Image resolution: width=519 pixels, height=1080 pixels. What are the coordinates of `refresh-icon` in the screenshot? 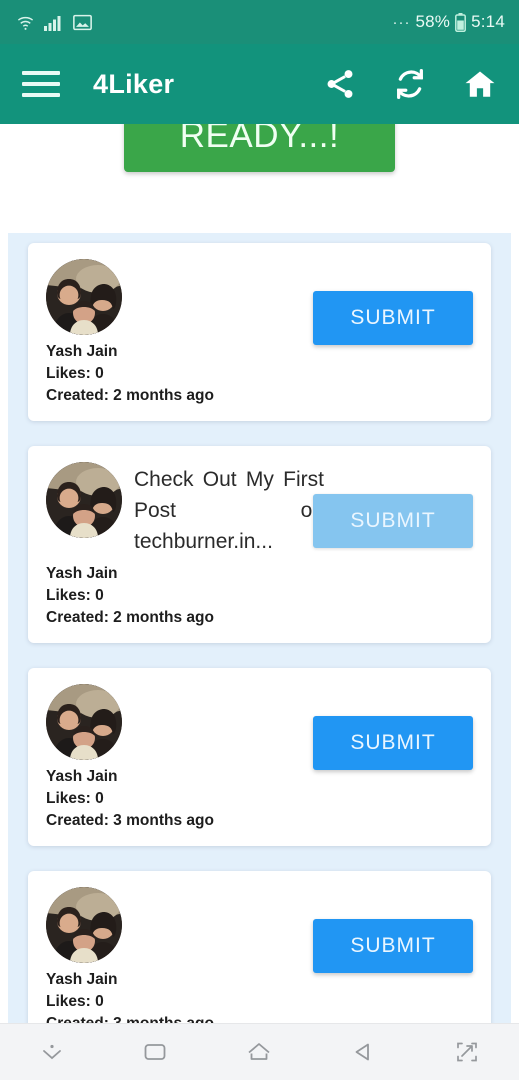 It's located at (410, 84).